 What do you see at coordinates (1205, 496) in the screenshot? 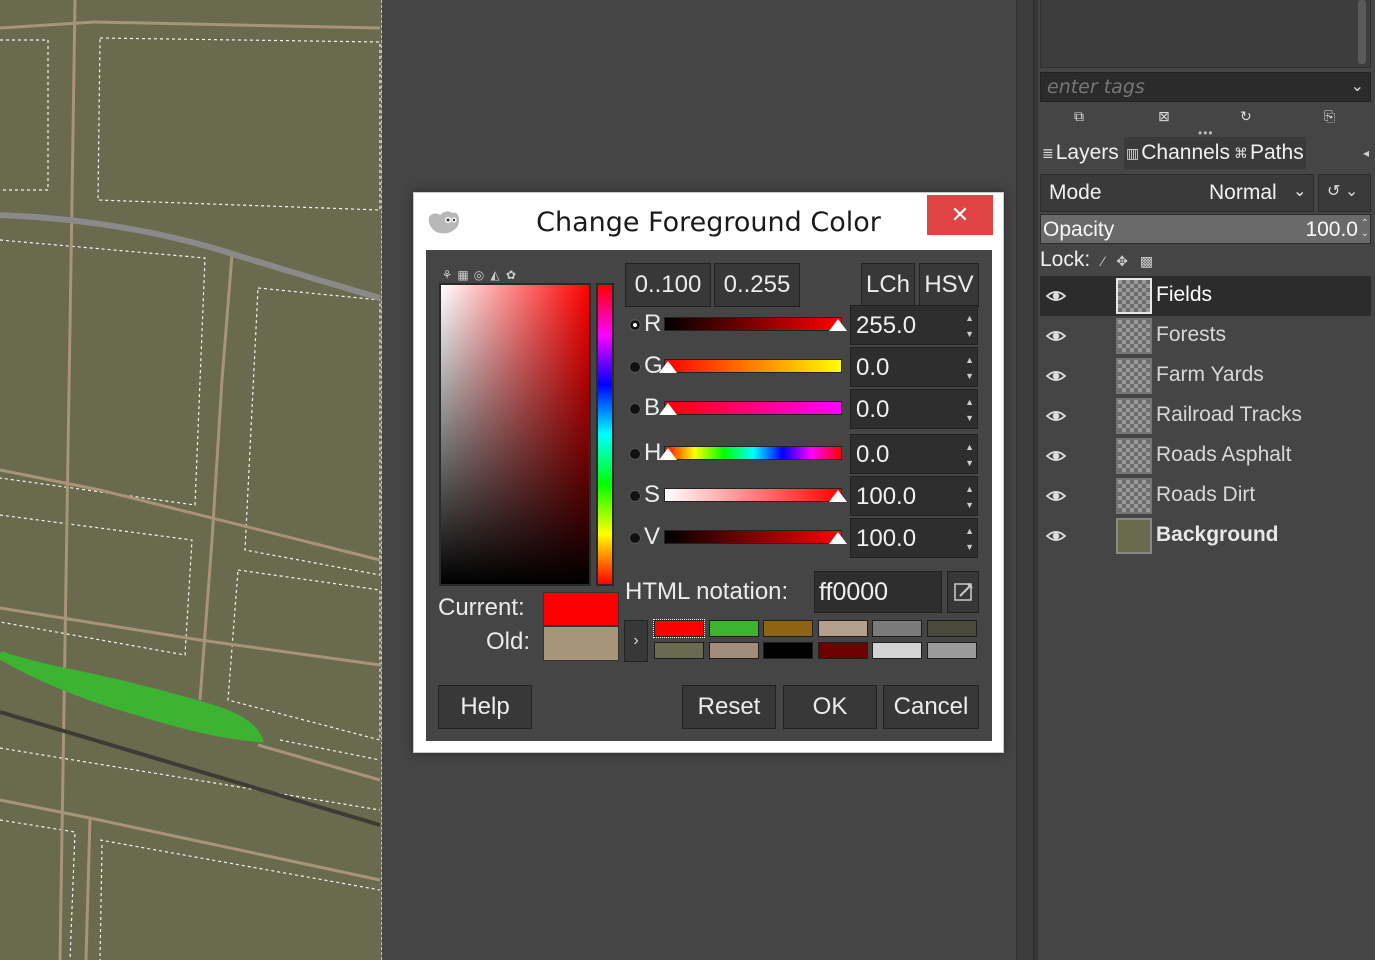
I see `layer-row: Roads Dirt` at bounding box center [1205, 496].